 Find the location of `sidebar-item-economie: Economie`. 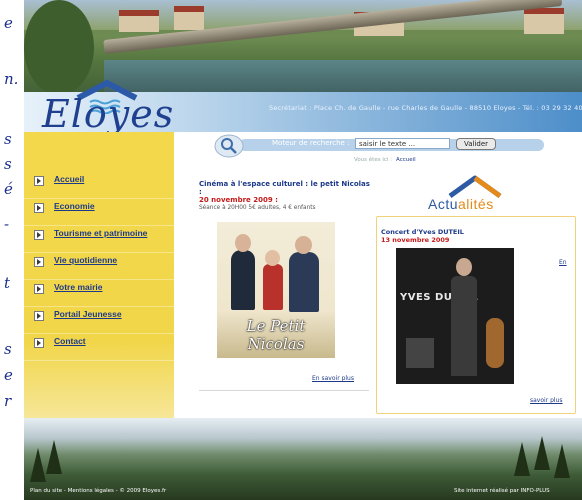

sidebar-item-economie: Economie is located at coordinates (99, 212).